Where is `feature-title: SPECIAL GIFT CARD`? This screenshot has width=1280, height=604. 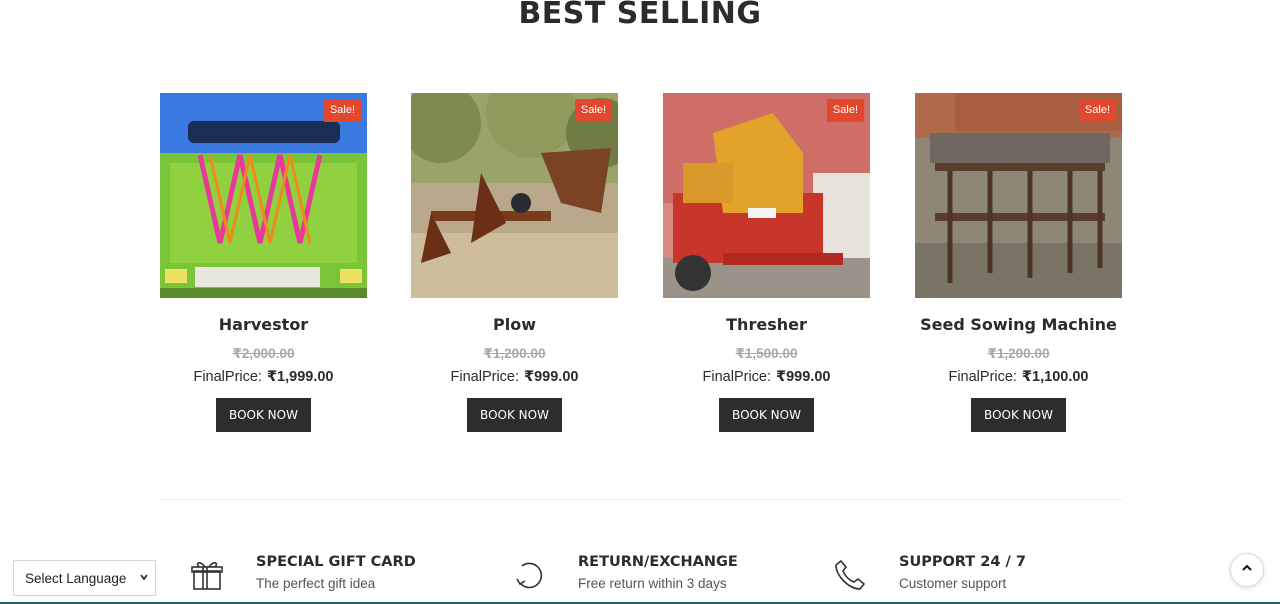 feature-title: SPECIAL GIFT CARD is located at coordinates (336, 562).